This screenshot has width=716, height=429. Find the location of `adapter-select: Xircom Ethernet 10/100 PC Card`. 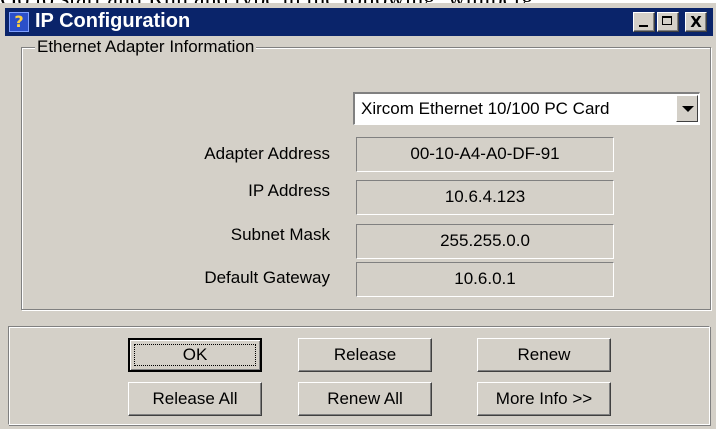

adapter-select: Xircom Ethernet 10/100 PC Card is located at coordinates (526, 108).